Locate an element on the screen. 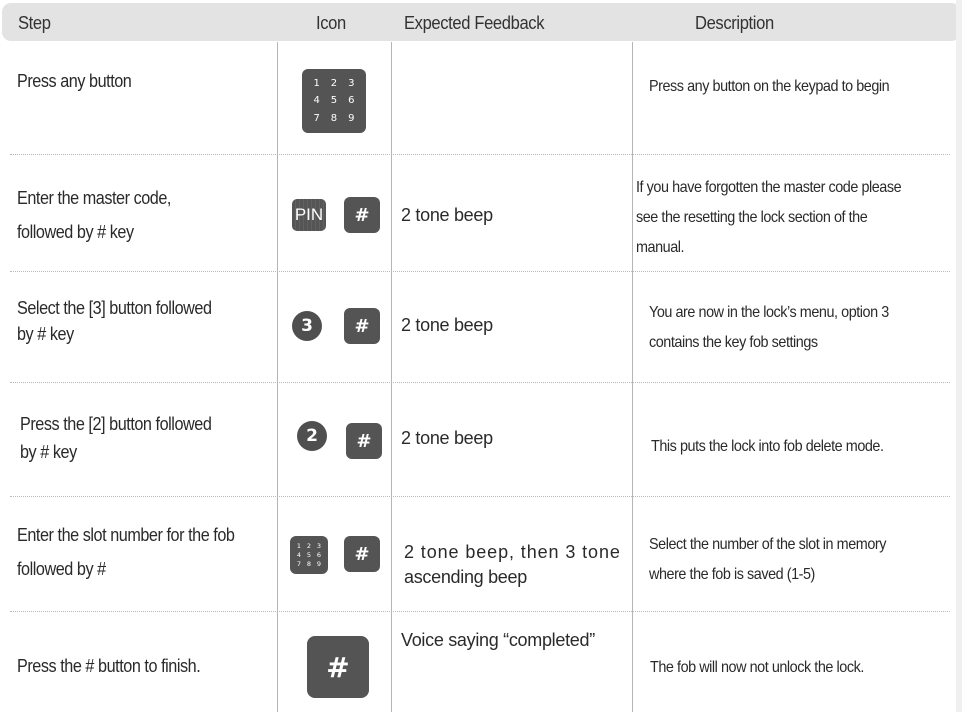  header-step: Step is located at coordinates (34, 23).